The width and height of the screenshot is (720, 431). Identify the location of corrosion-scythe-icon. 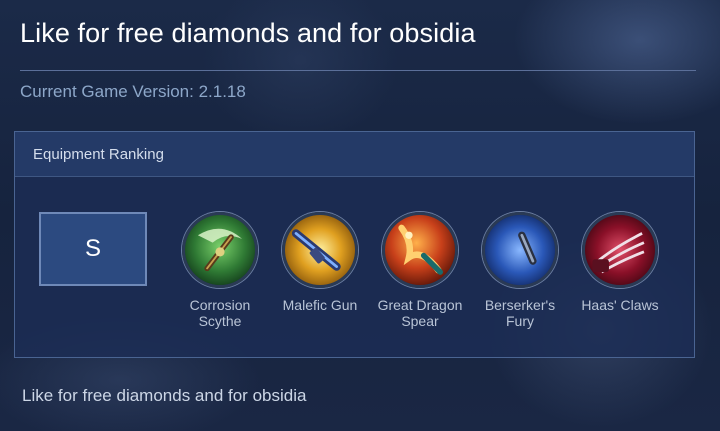
(220, 250).